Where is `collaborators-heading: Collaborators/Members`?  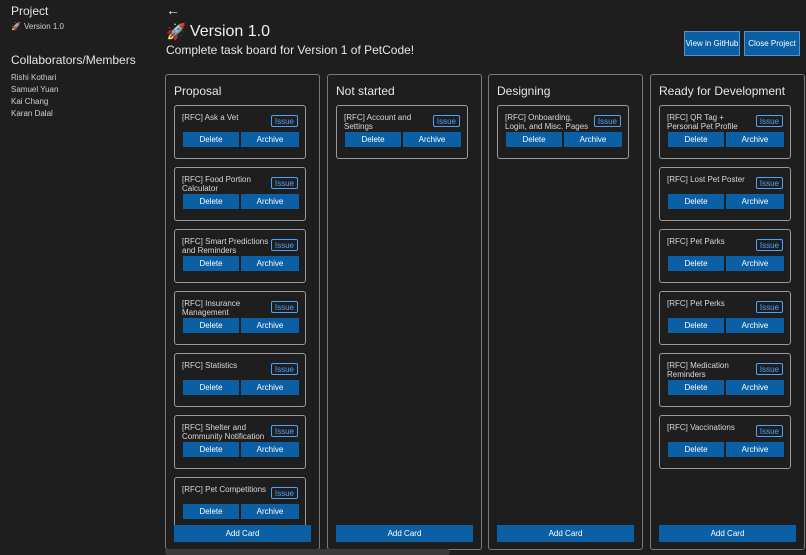 collaborators-heading: Collaborators/Members is located at coordinates (73, 60).